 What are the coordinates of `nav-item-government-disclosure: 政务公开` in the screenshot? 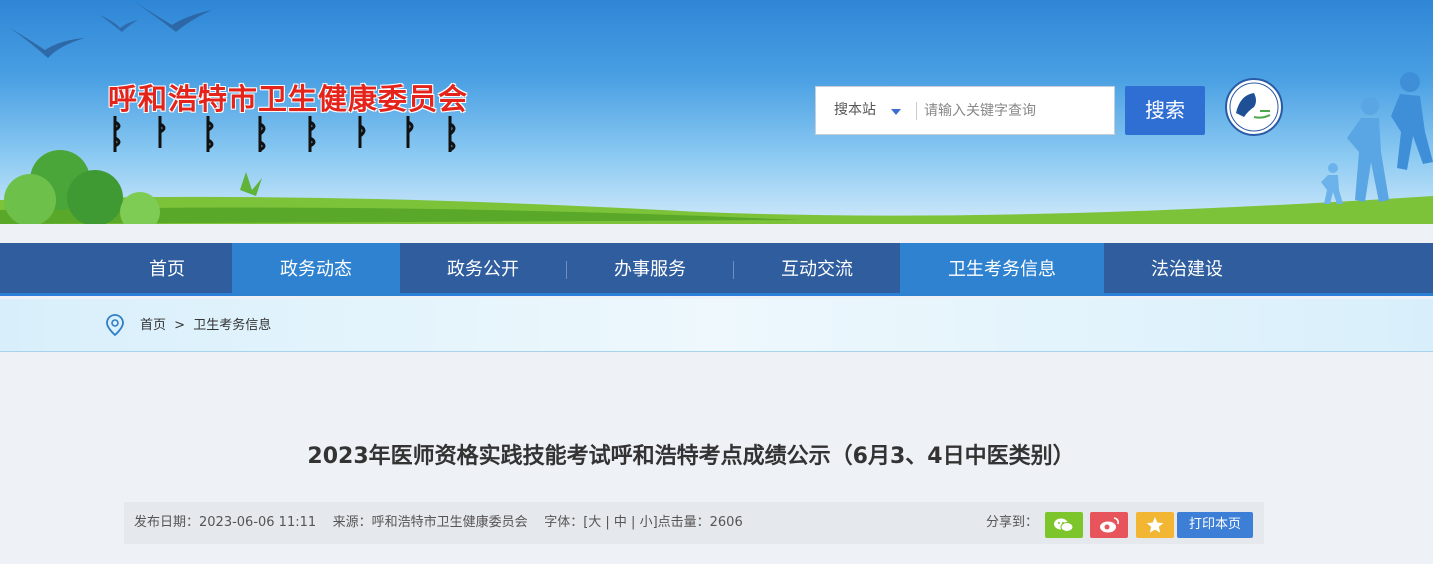 It's located at (483, 269).